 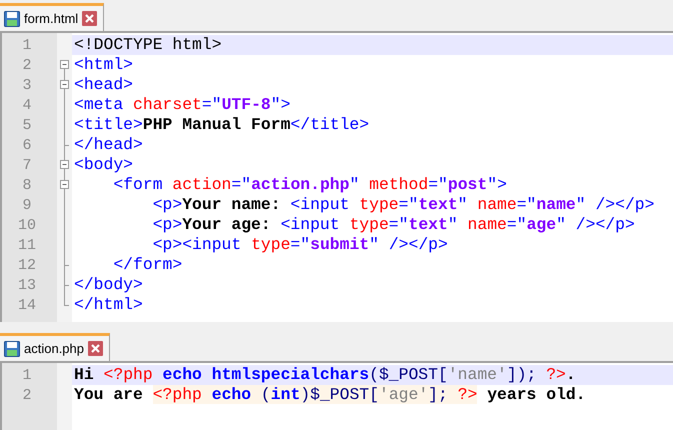 What do you see at coordinates (26, 165) in the screenshot?
I see `line-number: 7` at bounding box center [26, 165].